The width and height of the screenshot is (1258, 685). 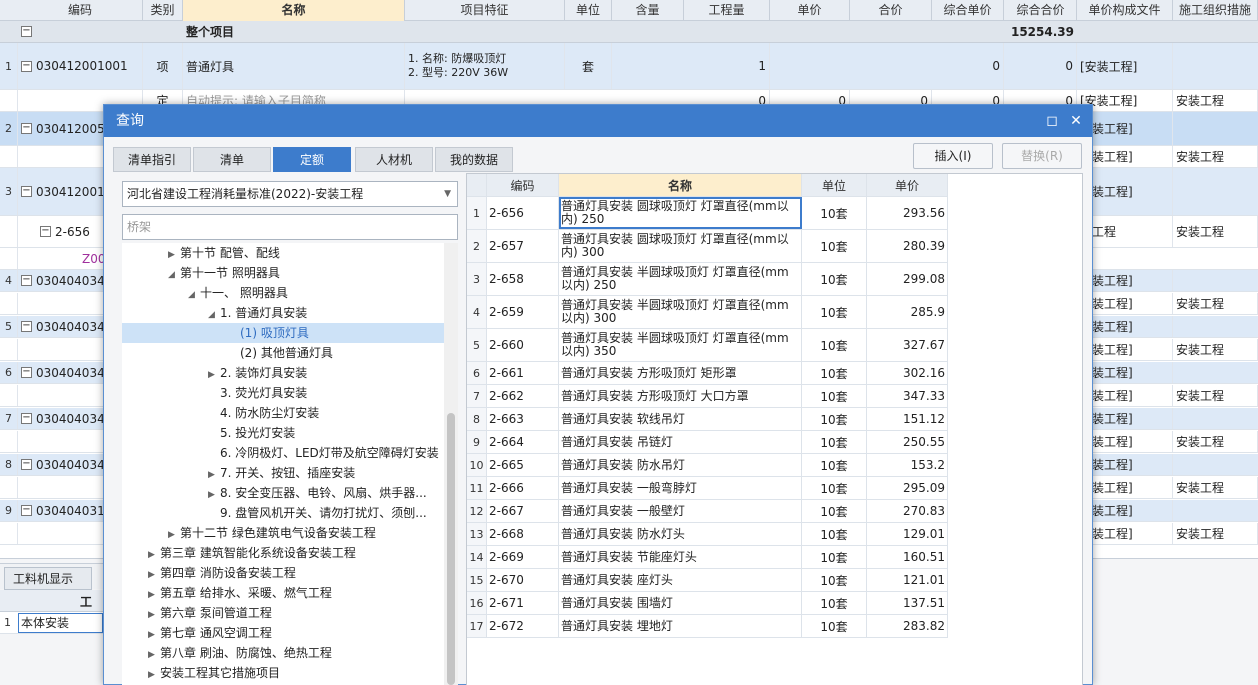 What do you see at coordinates (523, 246) in the screenshot?
I see `grid-code-cell: 2-657` at bounding box center [523, 246].